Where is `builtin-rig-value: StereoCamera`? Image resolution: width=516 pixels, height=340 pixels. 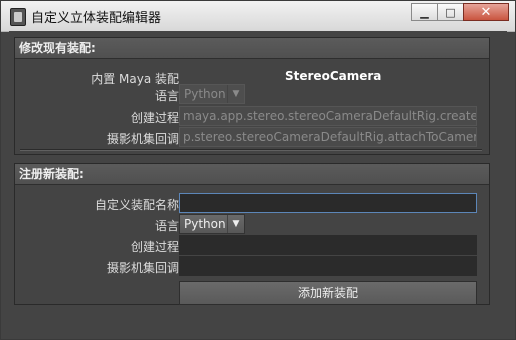
builtin-rig-value: StereoCamera is located at coordinates (333, 76).